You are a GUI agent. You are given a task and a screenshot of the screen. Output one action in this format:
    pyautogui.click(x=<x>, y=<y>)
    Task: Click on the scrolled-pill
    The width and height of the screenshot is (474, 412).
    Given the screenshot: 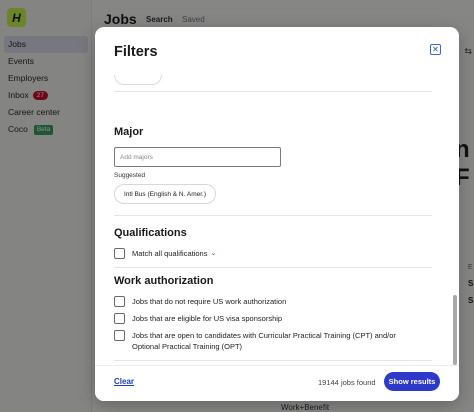 What is the action you would take?
    pyautogui.click(x=138, y=80)
    